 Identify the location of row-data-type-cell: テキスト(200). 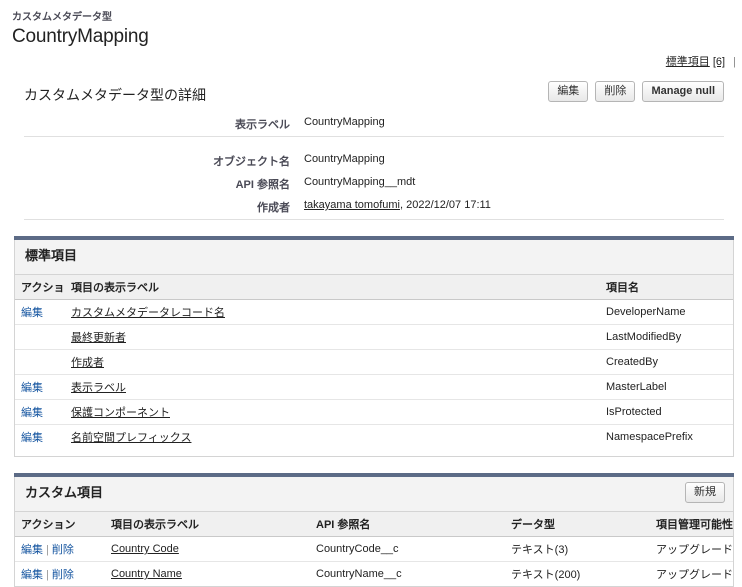
(577, 573).